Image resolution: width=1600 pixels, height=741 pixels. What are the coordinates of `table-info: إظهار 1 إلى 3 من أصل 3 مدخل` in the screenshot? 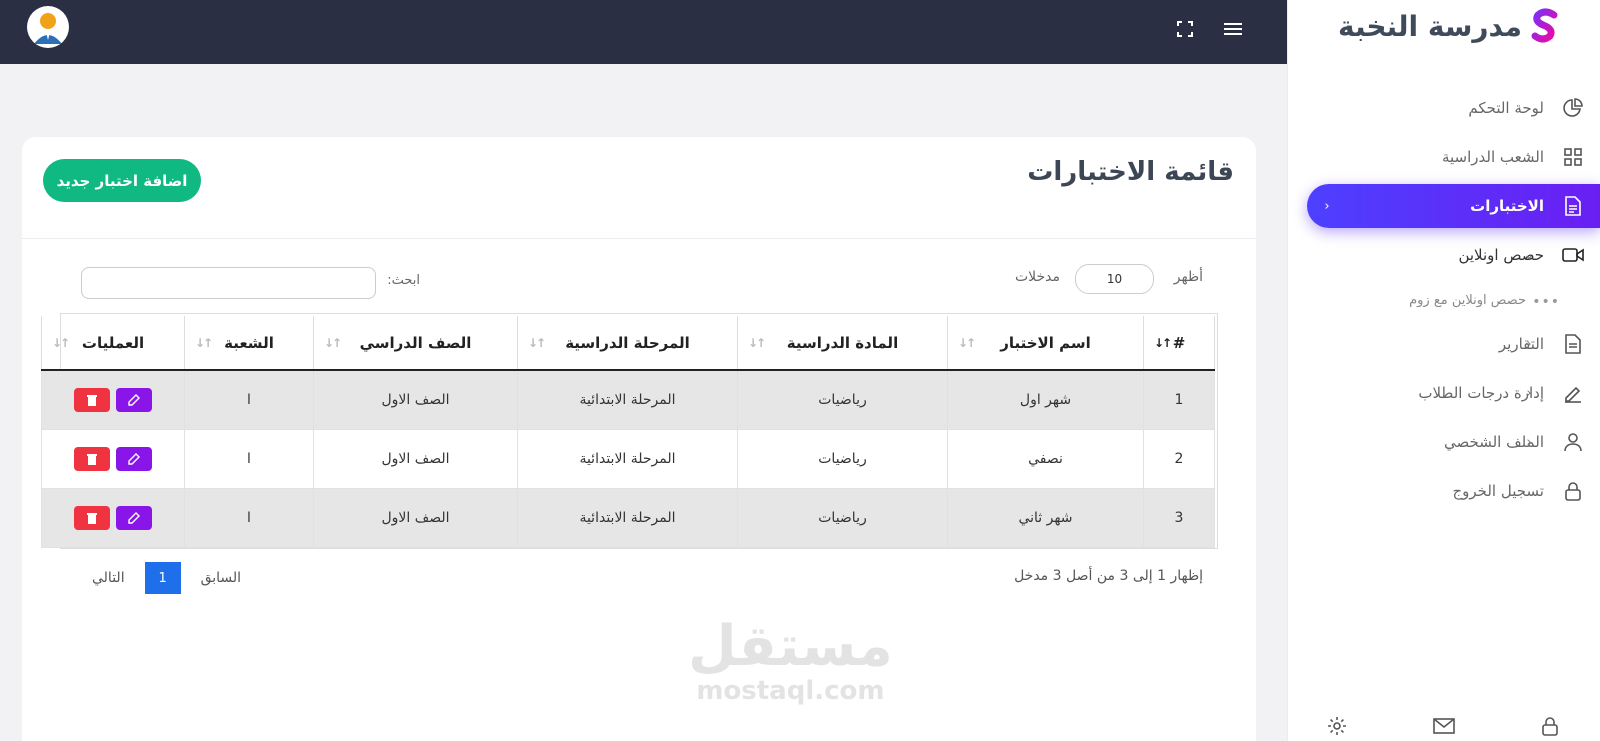 It's located at (1108, 576).